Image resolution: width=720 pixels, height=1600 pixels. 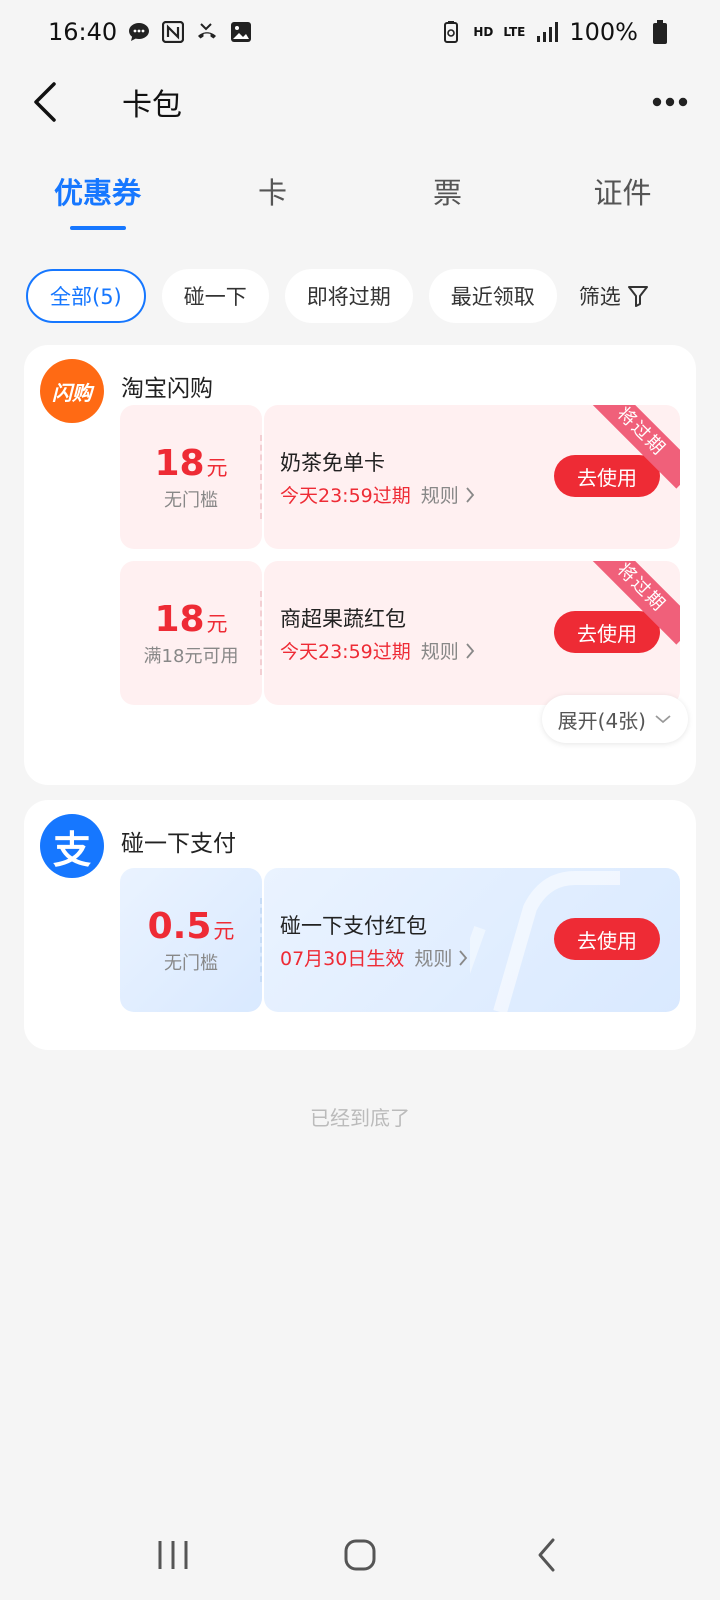 What do you see at coordinates (83, 32) in the screenshot?
I see `status-time: 16:40` at bounding box center [83, 32].